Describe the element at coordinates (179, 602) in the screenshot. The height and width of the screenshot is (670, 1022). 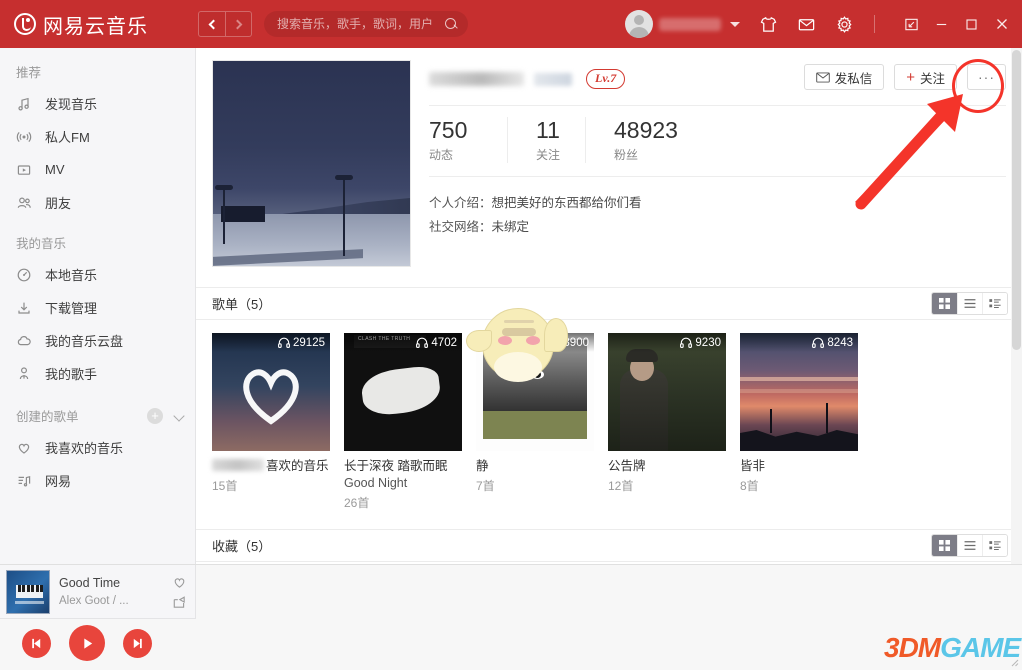
I see `share-icon` at that location.